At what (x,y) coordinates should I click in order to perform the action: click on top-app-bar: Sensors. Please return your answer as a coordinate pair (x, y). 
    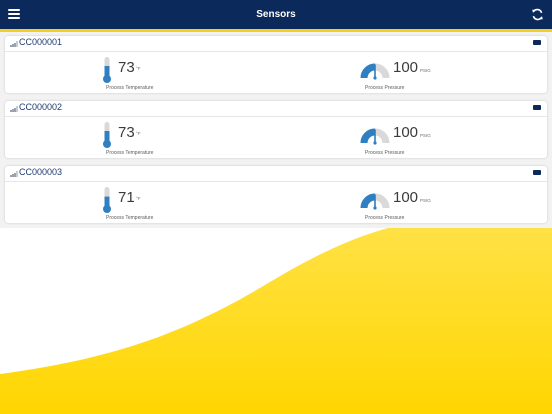
    Looking at the image, I should click on (276, 14).